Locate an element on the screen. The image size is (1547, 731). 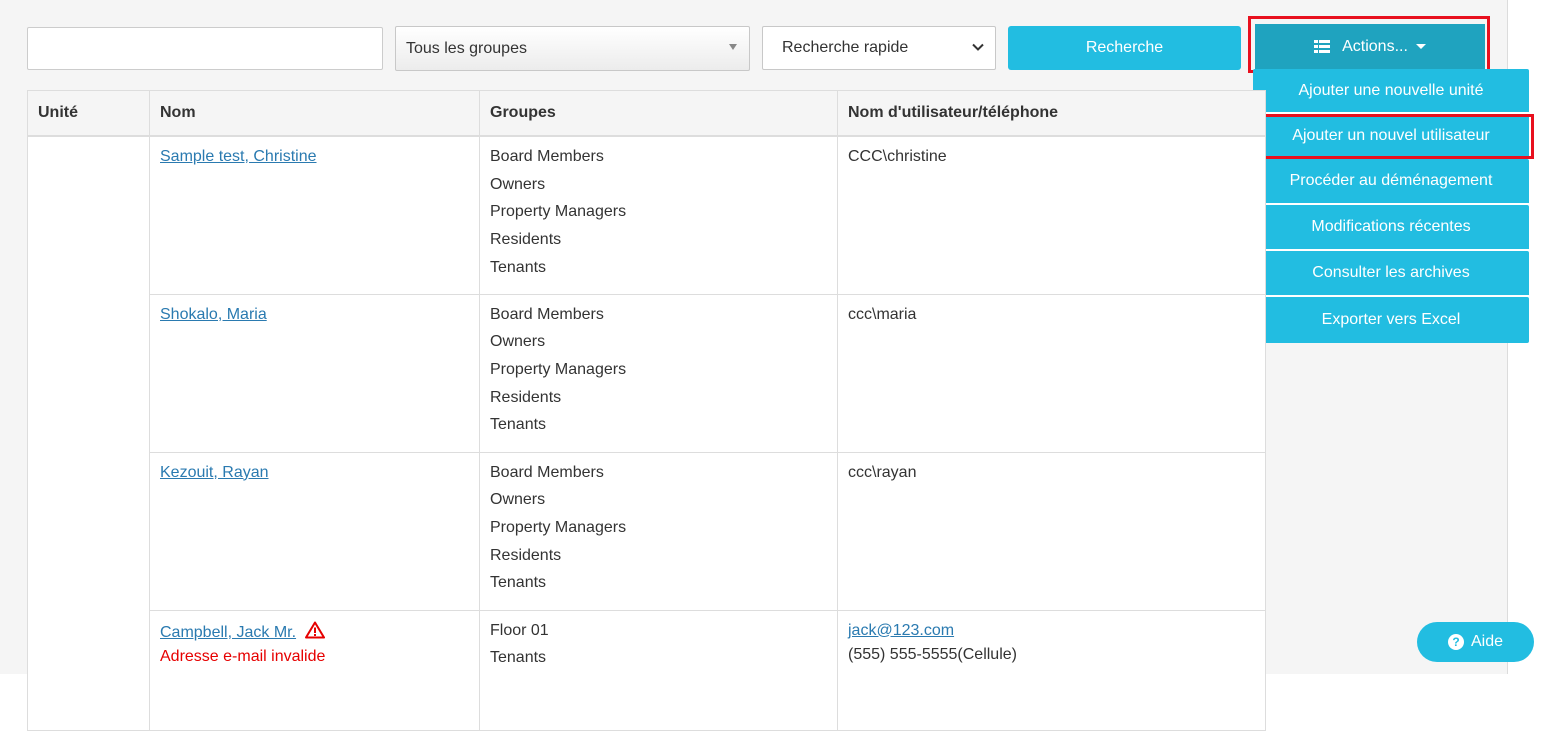
user-name-link: Sample test, Christine is located at coordinates (238, 156).